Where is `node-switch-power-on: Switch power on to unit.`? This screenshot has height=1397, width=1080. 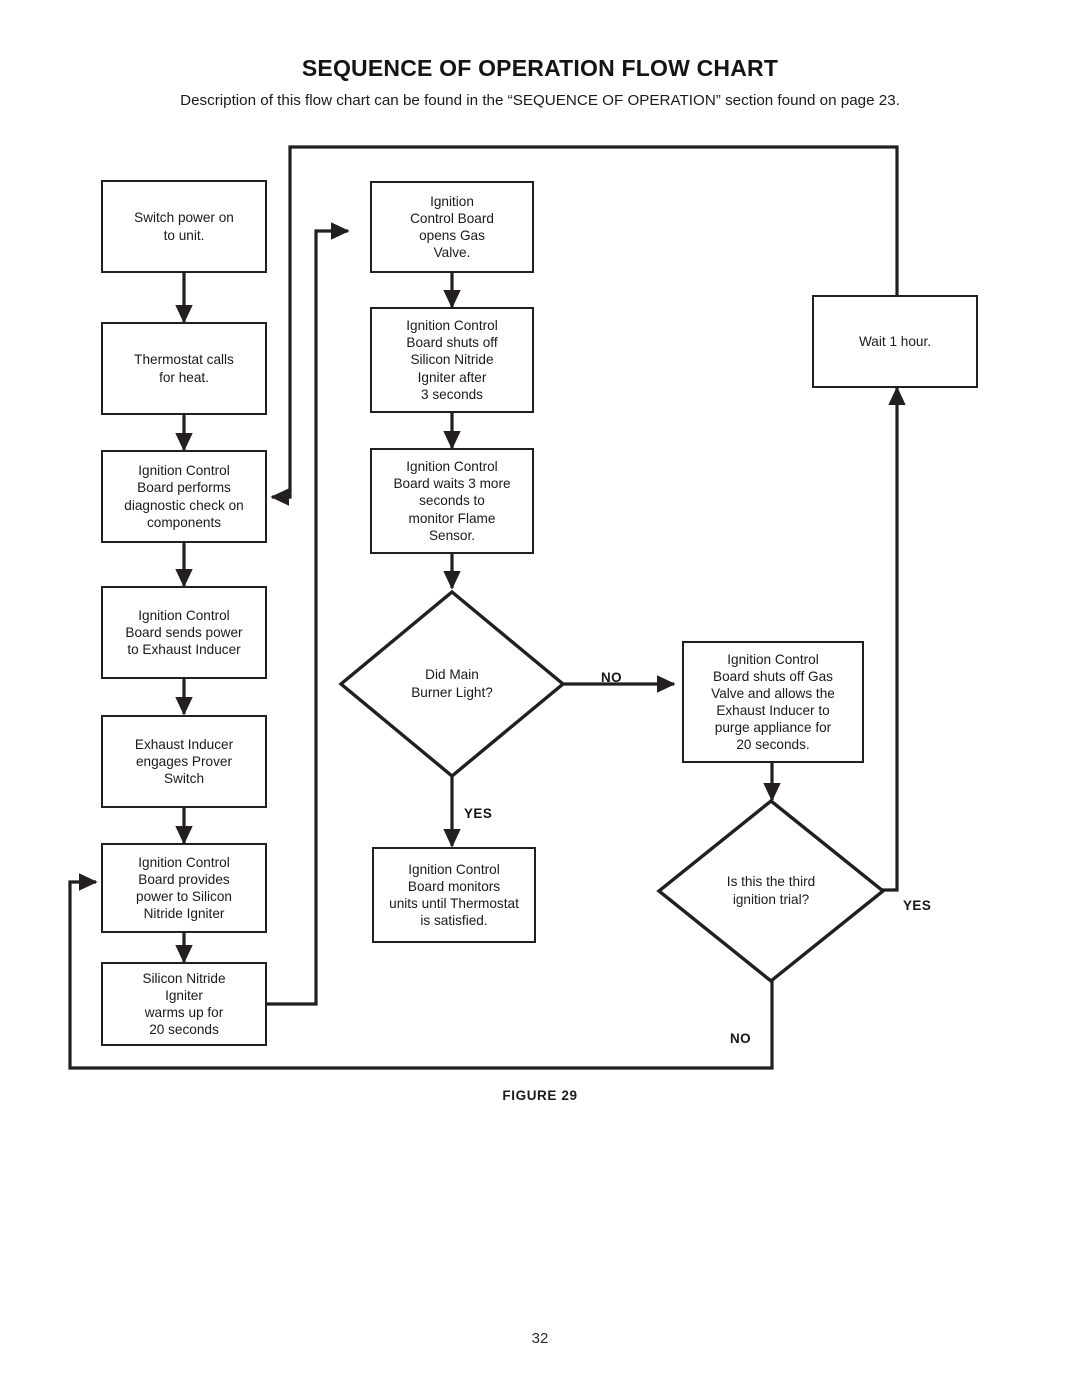
node-switch-power-on: Switch power on to unit. is located at coordinates (184, 226).